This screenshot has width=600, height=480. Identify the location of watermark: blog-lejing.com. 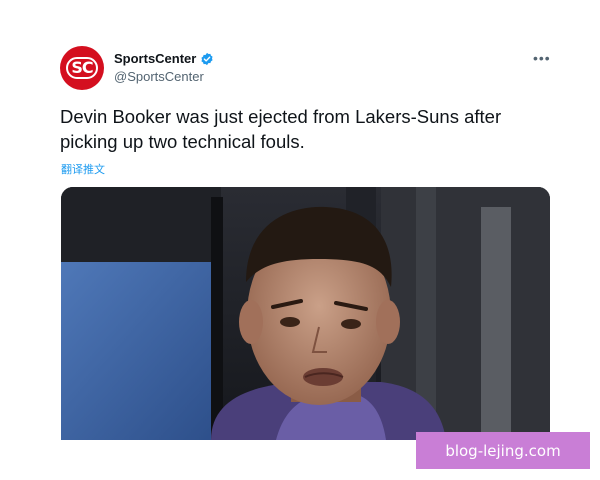
(503, 450).